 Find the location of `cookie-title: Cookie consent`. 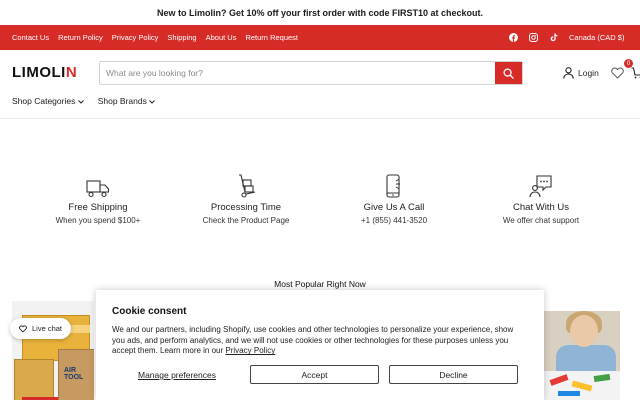

cookie-title: Cookie consent is located at coordinates (149, 311).